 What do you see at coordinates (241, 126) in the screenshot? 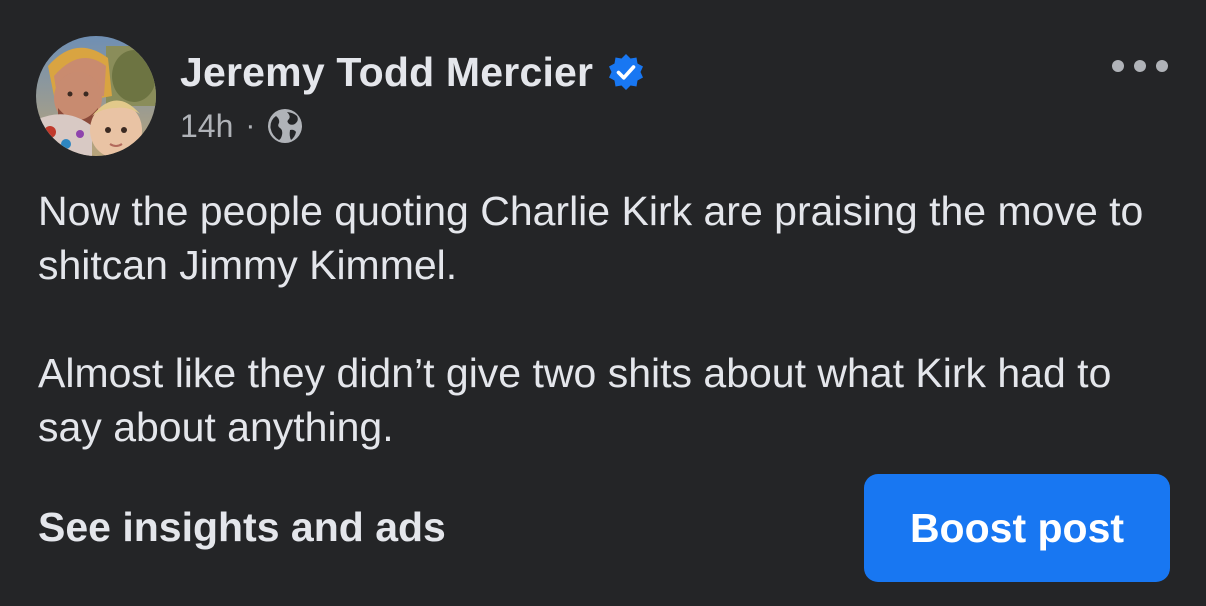
I see `post-meta: 14h ·` at bounding box center [241, 126].